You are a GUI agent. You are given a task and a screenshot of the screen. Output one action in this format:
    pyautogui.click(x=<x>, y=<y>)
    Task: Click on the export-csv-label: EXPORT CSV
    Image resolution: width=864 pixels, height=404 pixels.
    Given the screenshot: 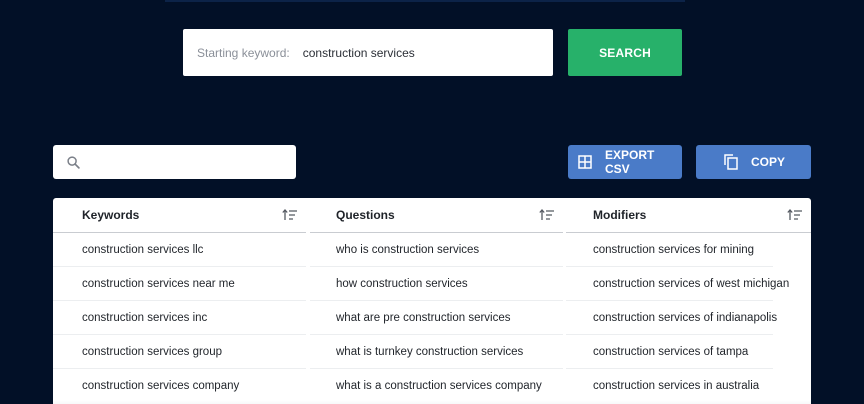 What is the action you would take?
    pyautogui.click(x=630, y=162)
    